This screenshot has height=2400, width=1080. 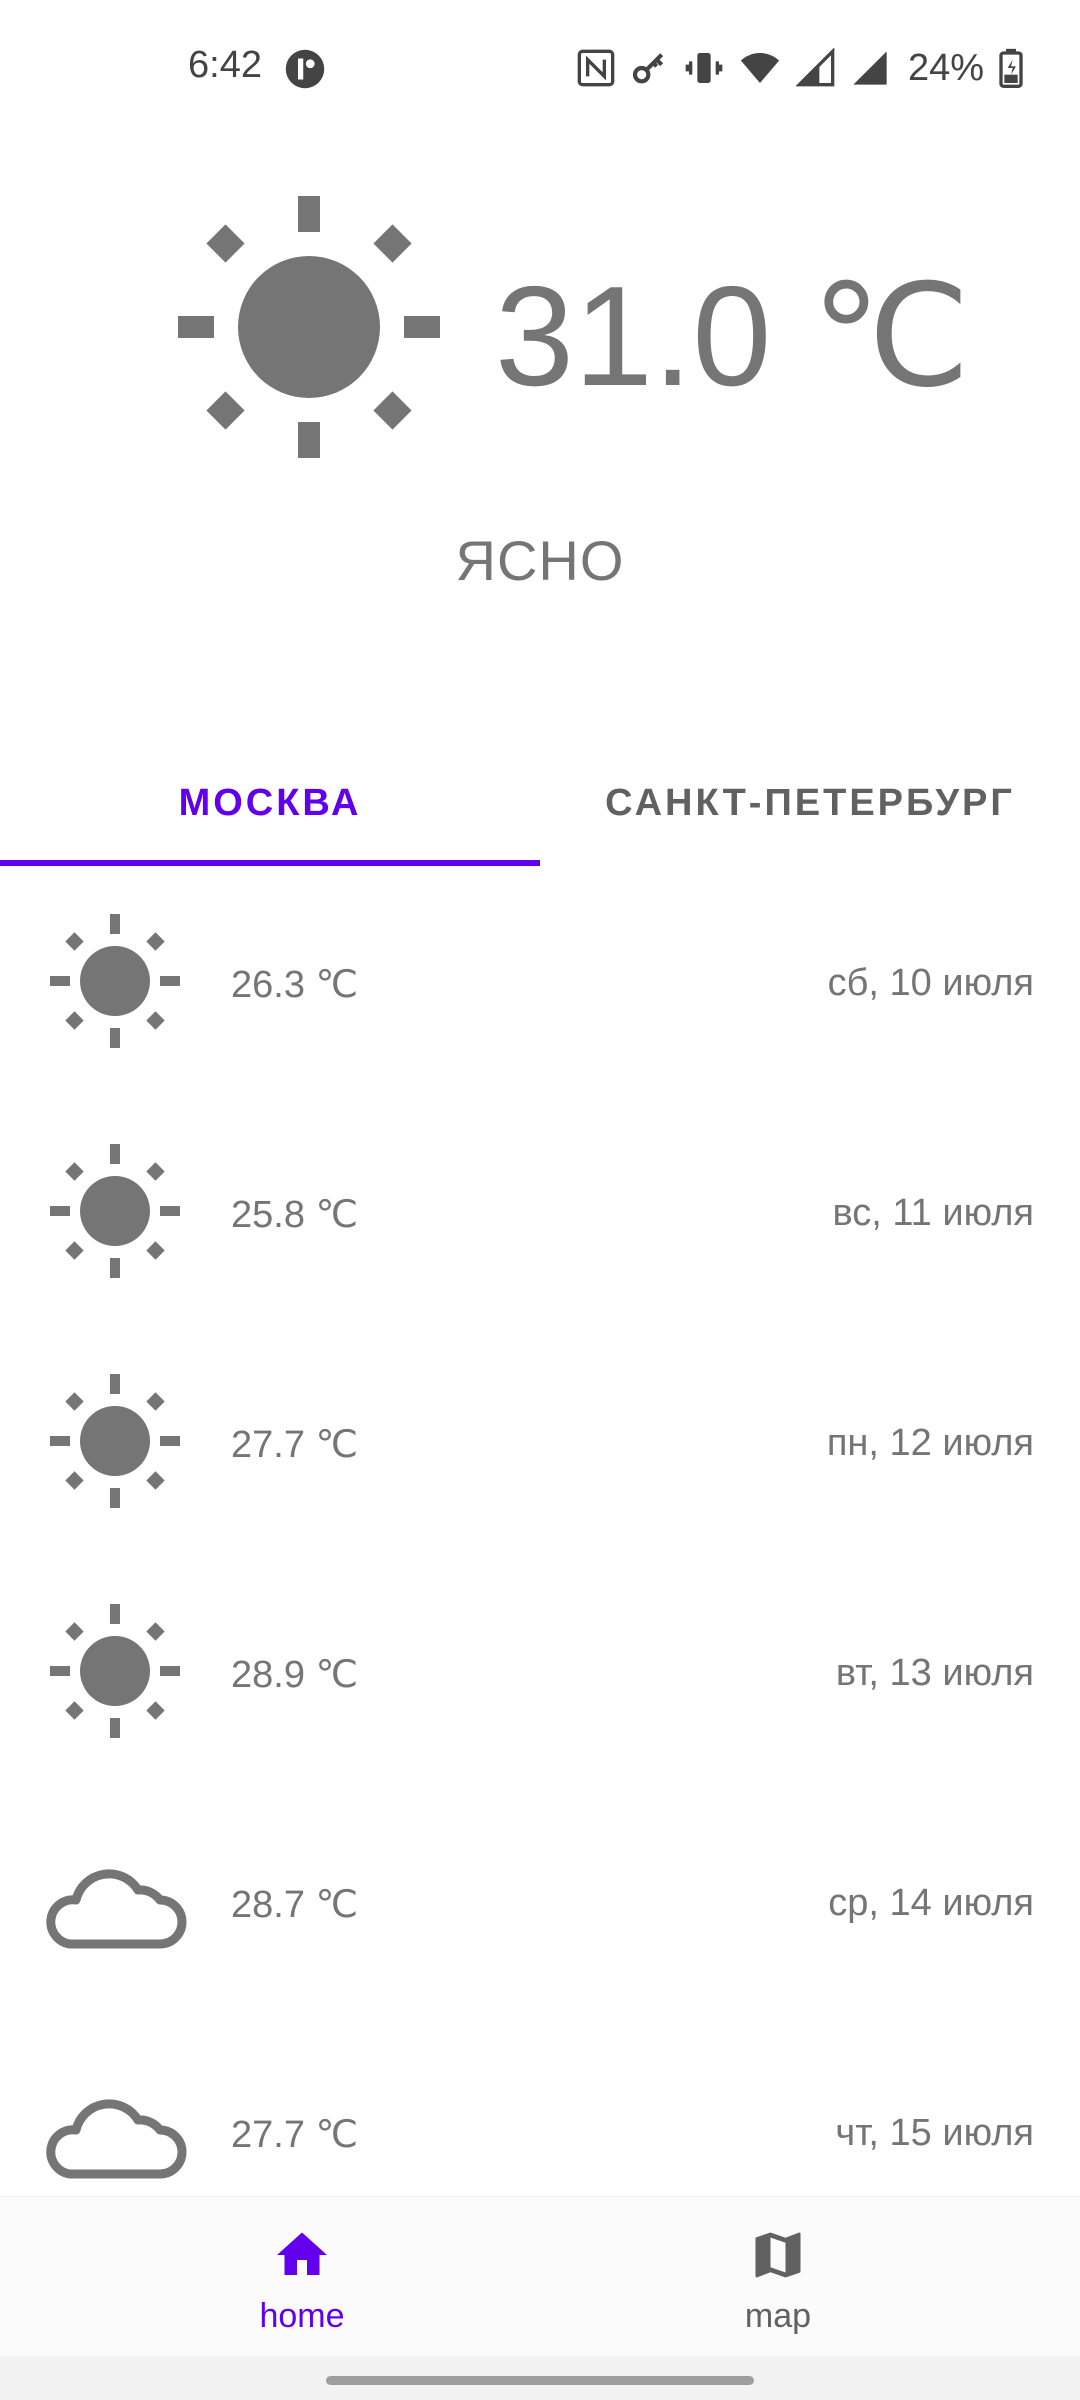 I want to click on tab-label: САНКТ-ПЕТЕРБУРГ, so click(x=810, y=802).